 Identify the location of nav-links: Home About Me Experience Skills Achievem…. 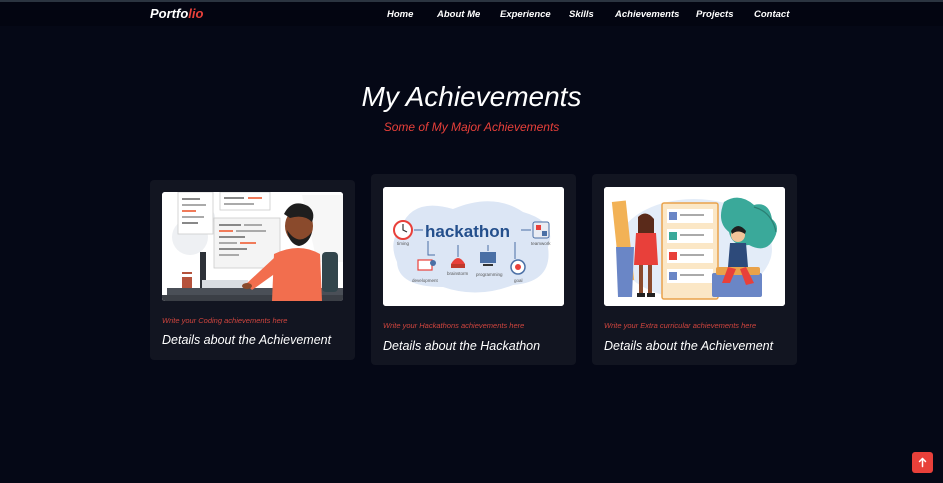
(471, 16).